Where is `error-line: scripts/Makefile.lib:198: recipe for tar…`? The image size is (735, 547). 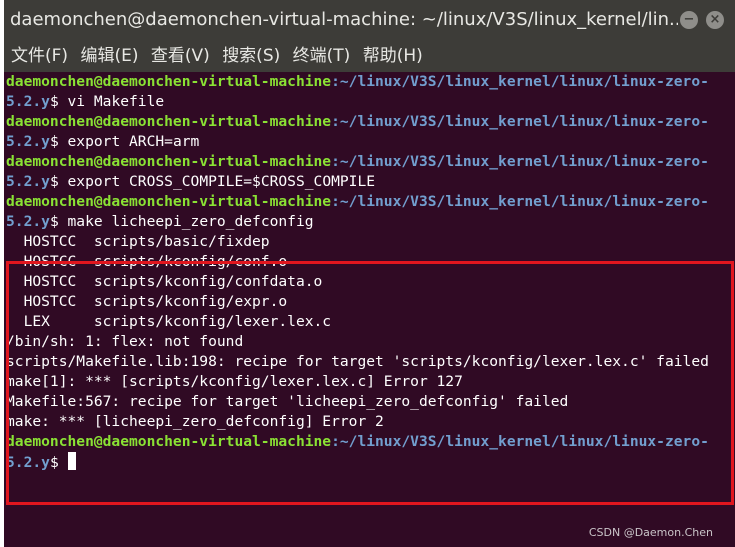
error-line: scripts/Makefile.lib:198: recipe for tar… is located at coordinates (357, 361).